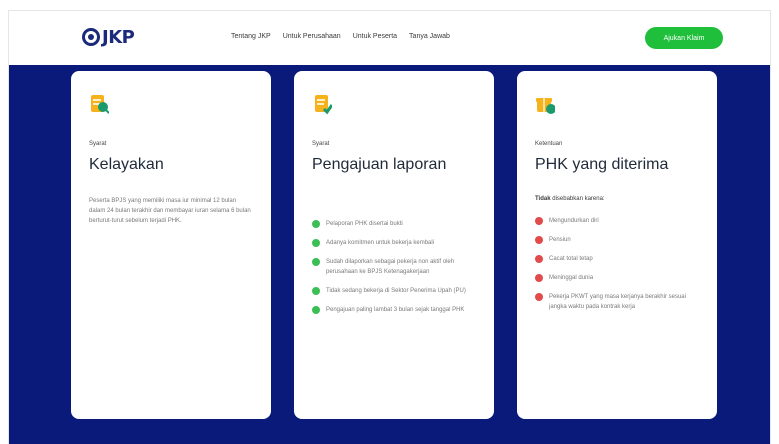  I want to click on list-item-text: Pensiun, so click(560, 240).